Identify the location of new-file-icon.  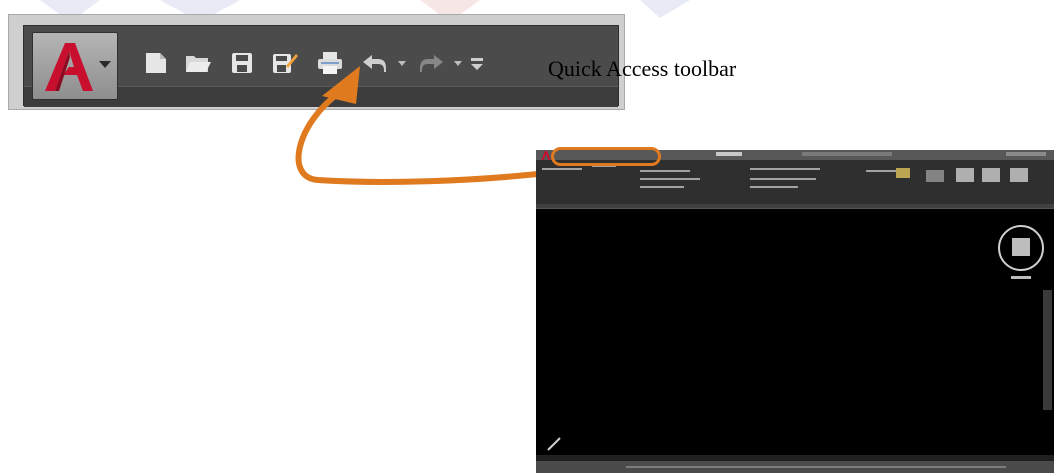
(156, 63).